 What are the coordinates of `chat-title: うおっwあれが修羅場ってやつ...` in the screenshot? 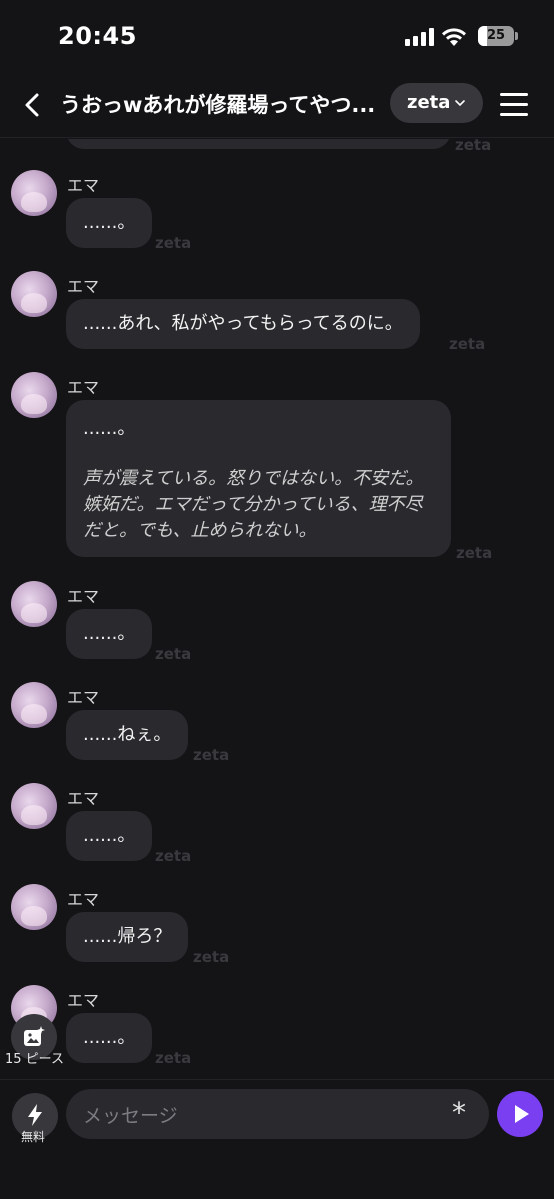 It's located at (219, 104).